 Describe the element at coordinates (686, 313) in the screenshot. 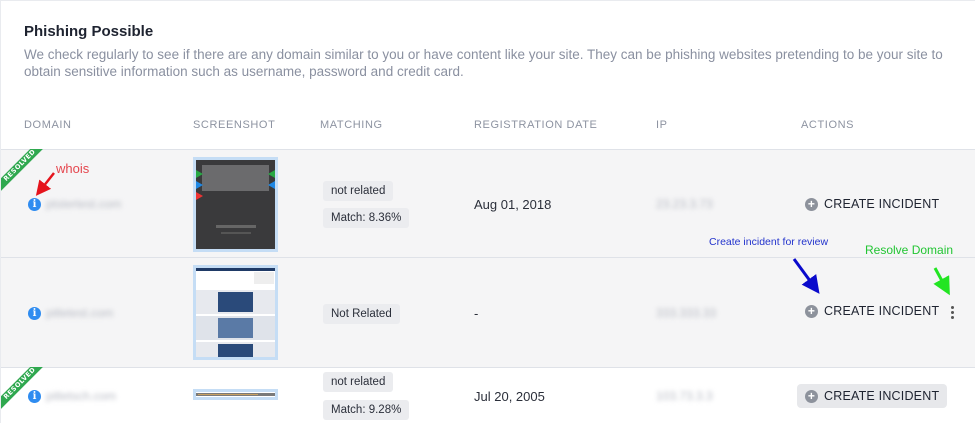

I see `ip-address: 333.333.33` at that location.